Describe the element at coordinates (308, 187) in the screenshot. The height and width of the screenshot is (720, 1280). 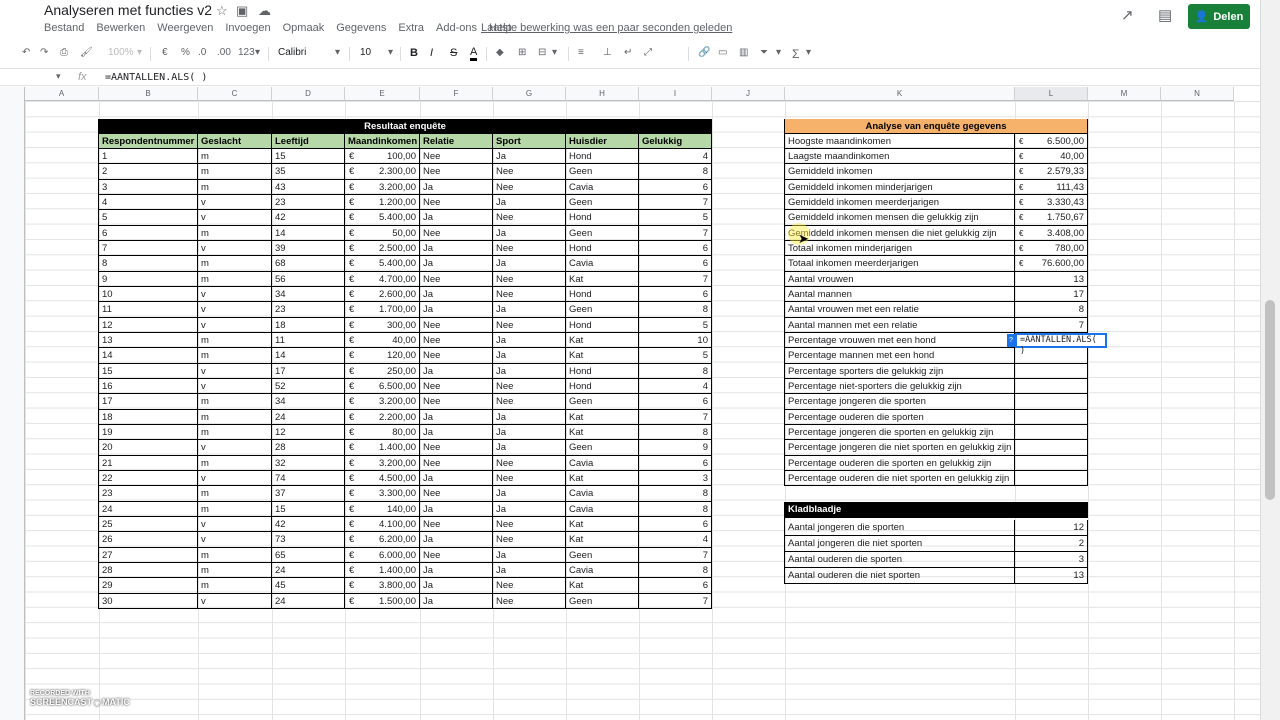
I see `table-cell: 43` at that location.